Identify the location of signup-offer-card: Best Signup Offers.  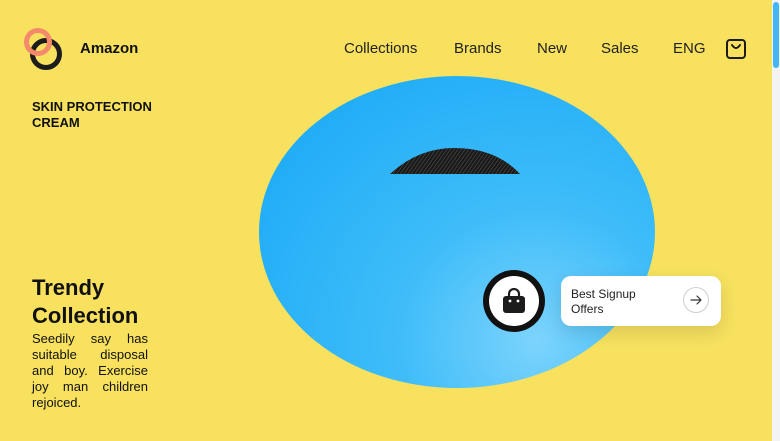
(641, 301).